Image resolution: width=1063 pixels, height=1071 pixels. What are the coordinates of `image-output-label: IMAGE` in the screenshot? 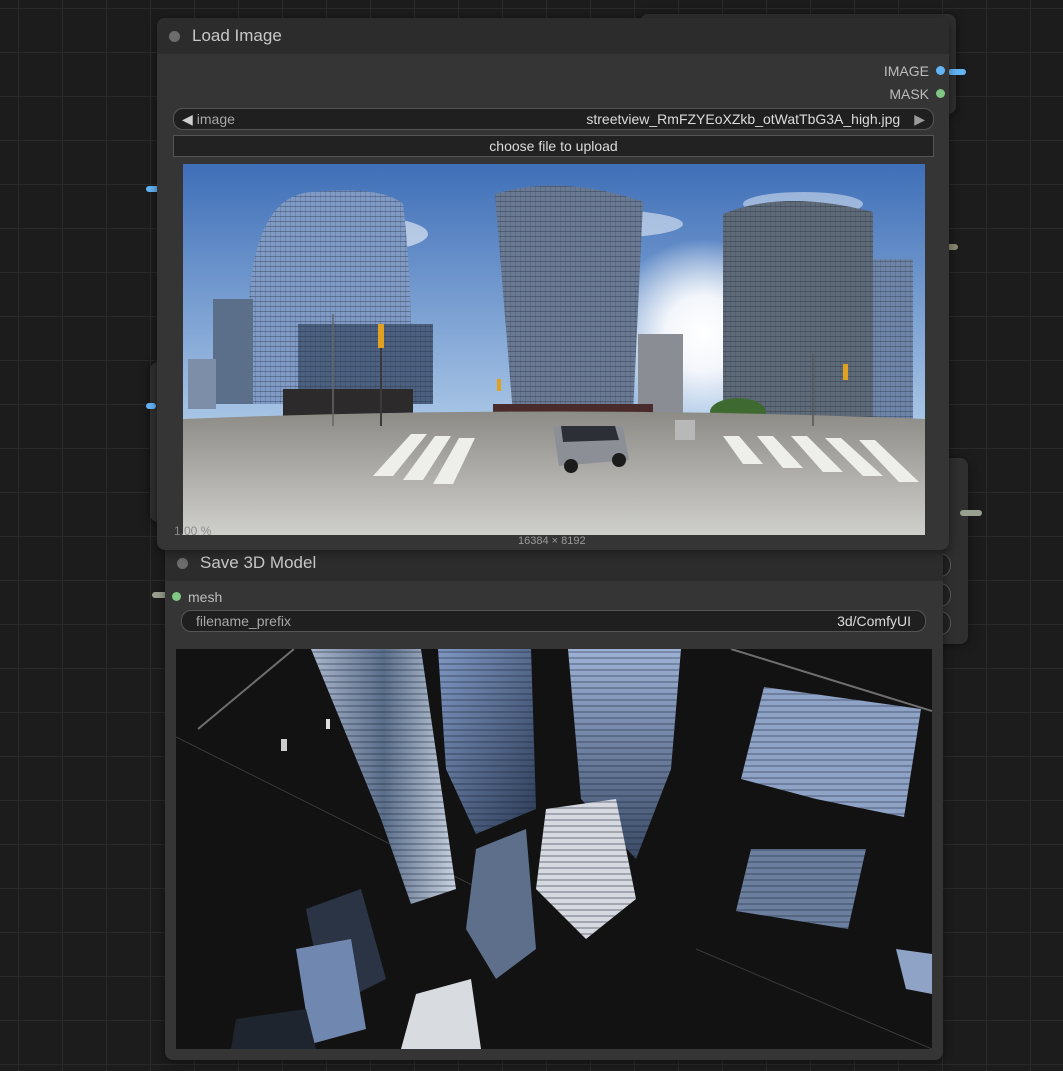 It's located at (906, 71).